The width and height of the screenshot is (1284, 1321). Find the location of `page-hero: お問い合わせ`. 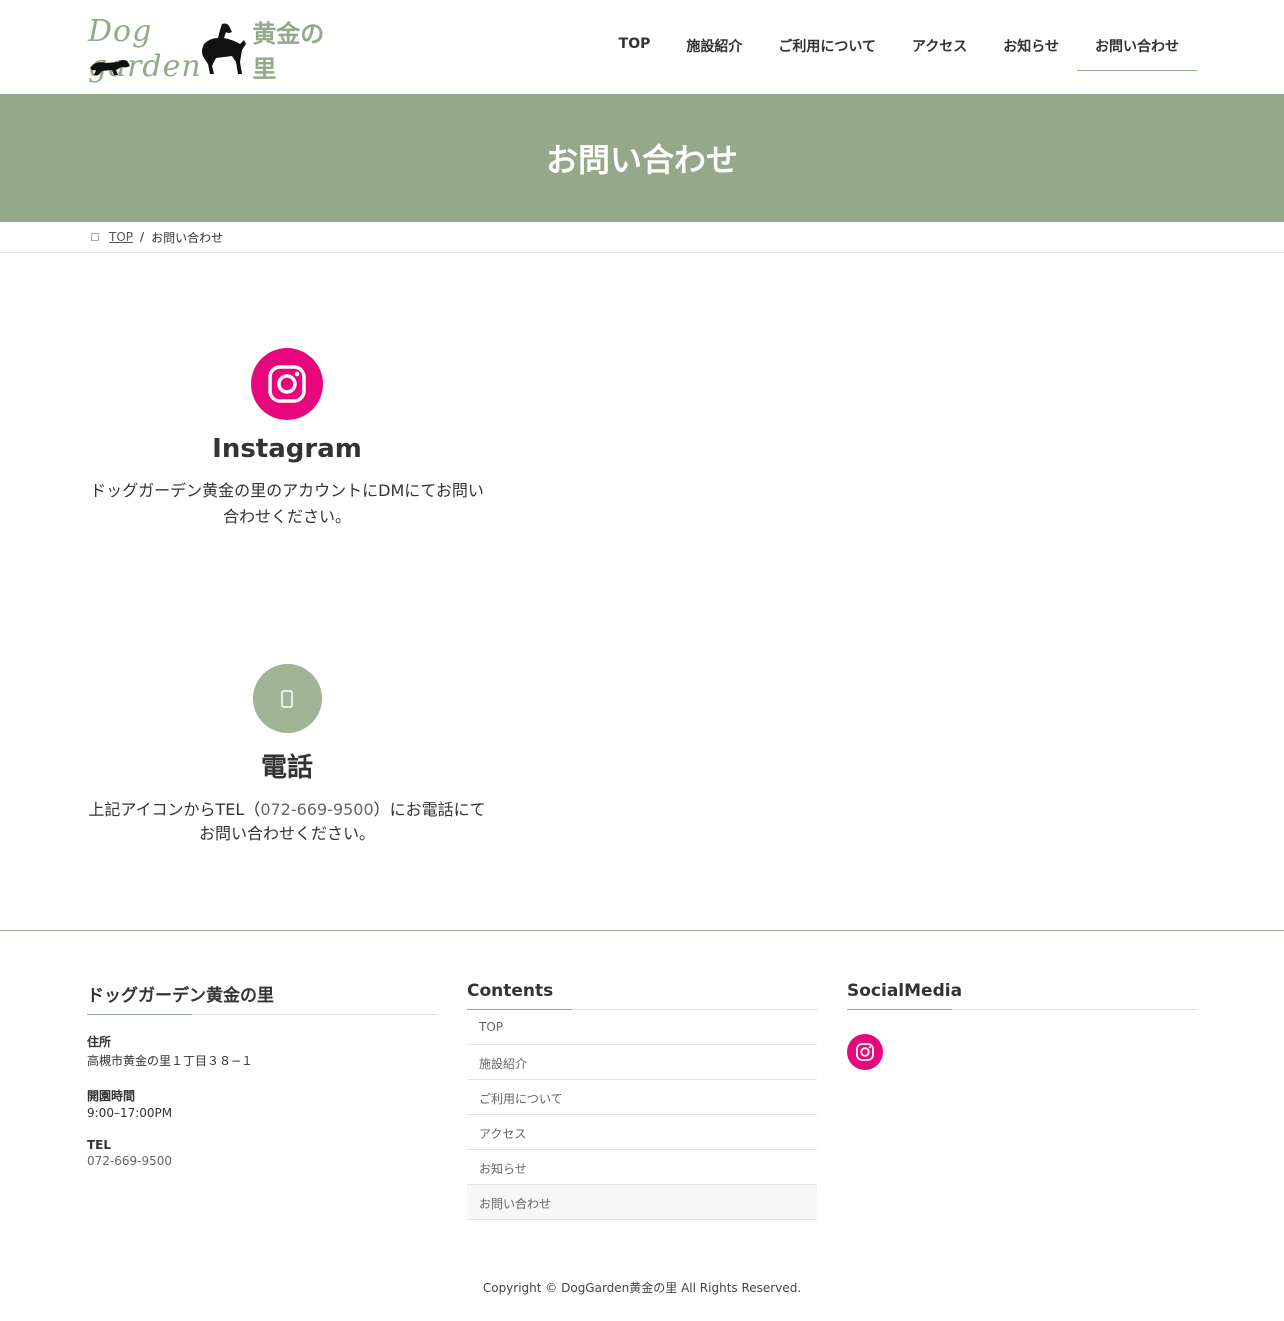

page-hero: お問い合わせ is located at coordinates (642, 158).